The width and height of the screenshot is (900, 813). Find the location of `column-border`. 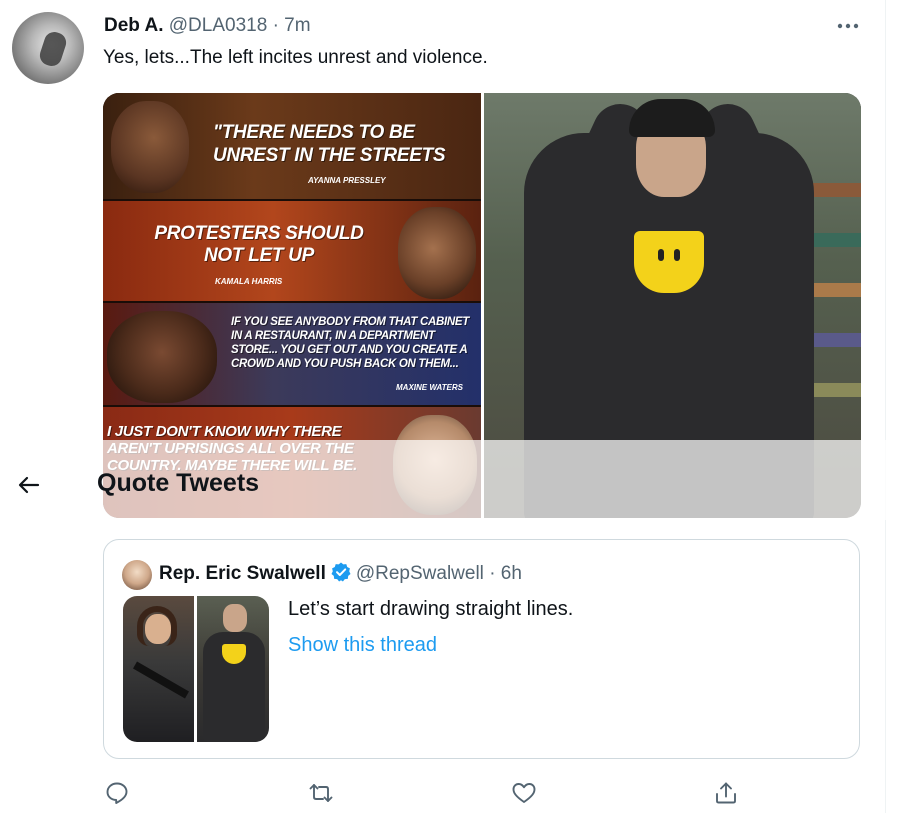

column-border is located at coordinates (885, 406).